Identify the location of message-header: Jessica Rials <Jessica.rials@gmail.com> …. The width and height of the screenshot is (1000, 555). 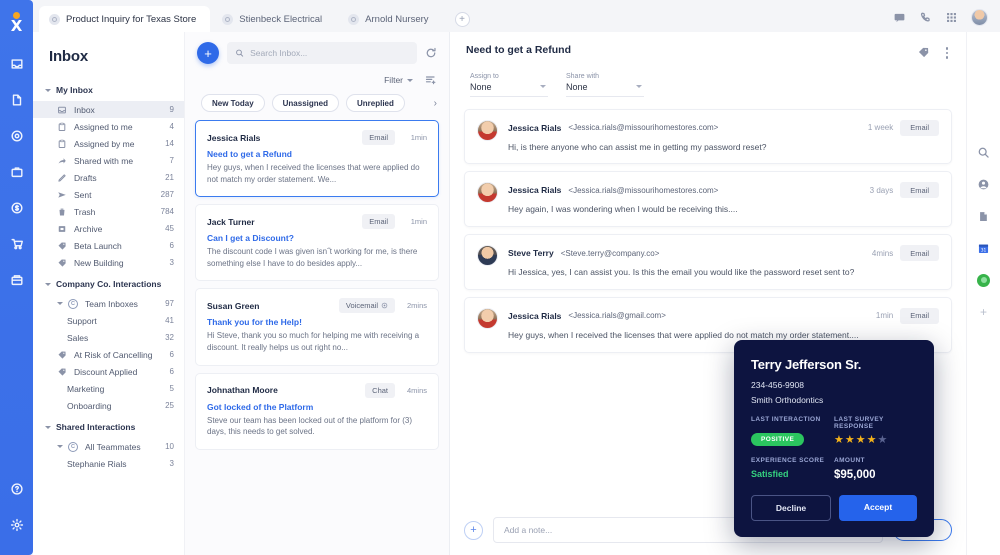
(723, 315).